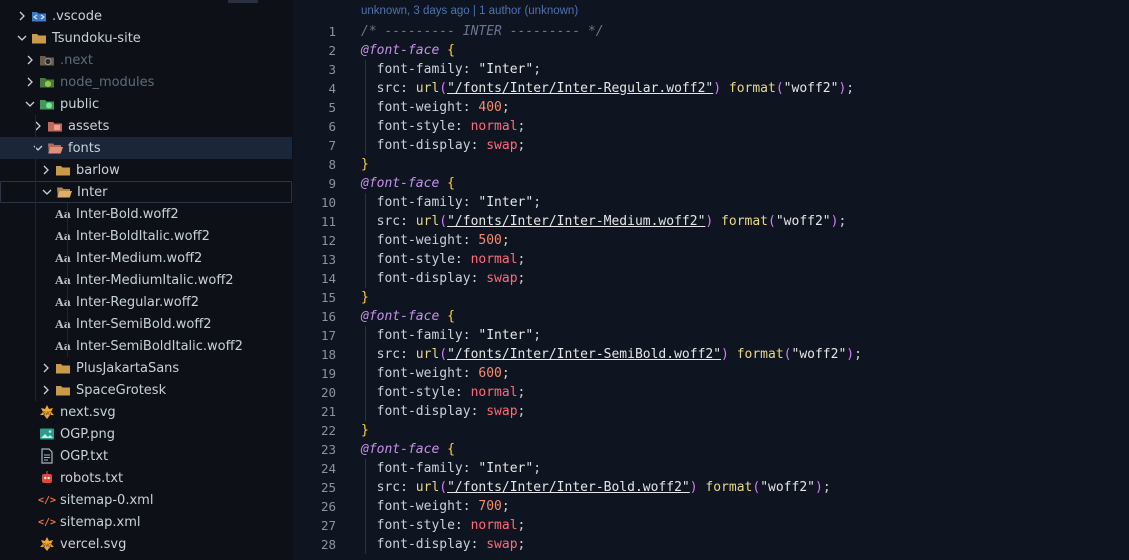  I want to click on code-line: 8}, so click(711, 164).